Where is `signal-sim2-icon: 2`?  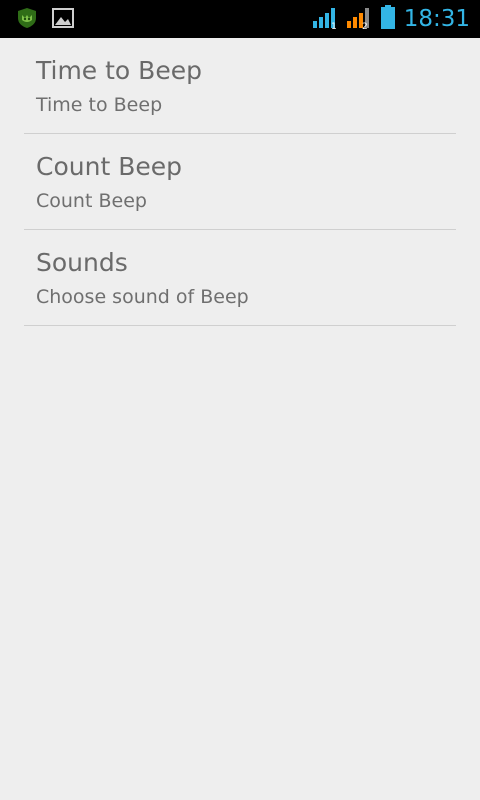
signal-sim2-icon: 2 is located at coordinates (359, 19).